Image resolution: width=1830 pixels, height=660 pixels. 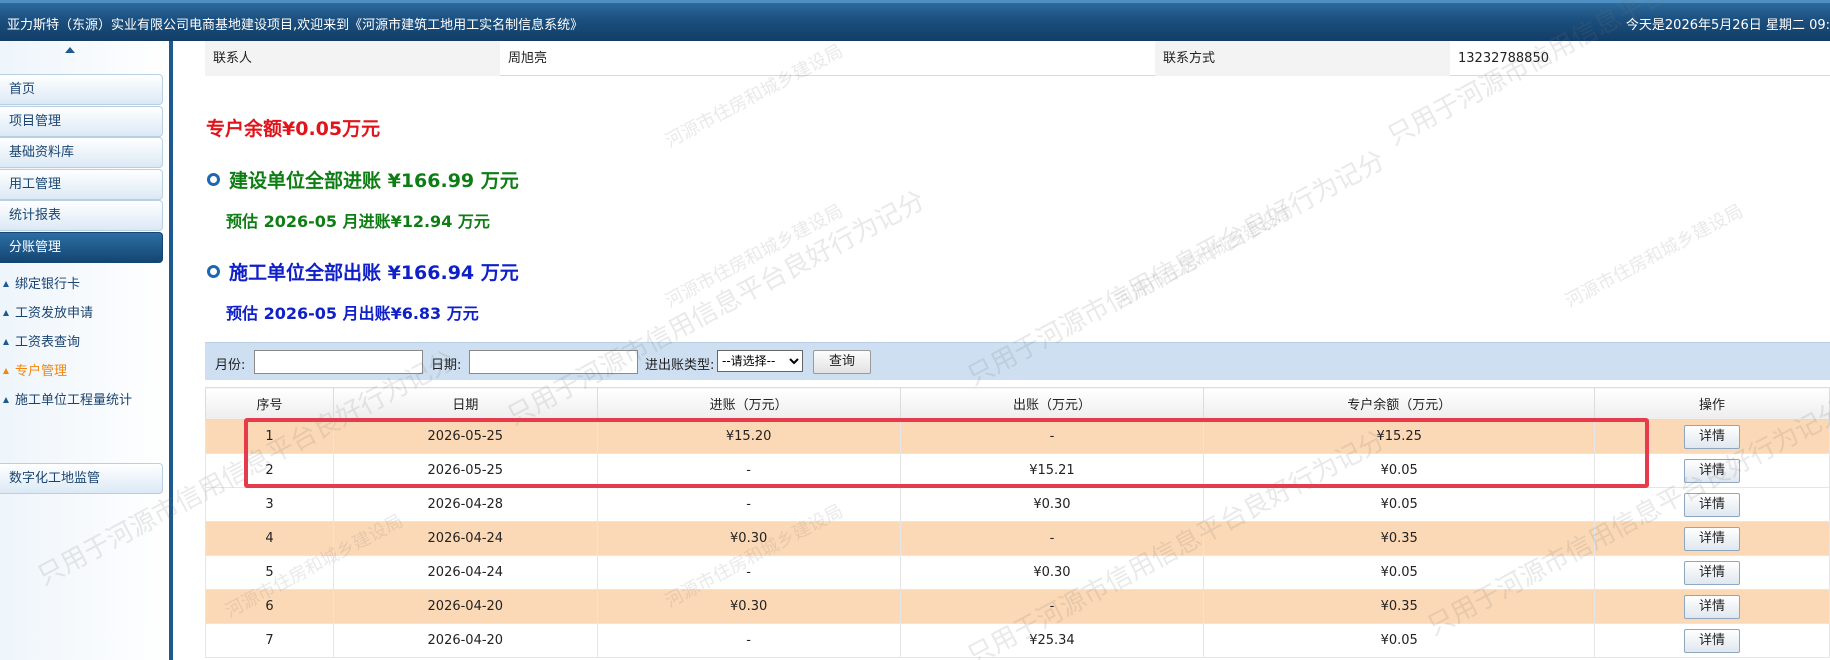 I want to click on header-action: 操作, so click(x=1712, y=403).